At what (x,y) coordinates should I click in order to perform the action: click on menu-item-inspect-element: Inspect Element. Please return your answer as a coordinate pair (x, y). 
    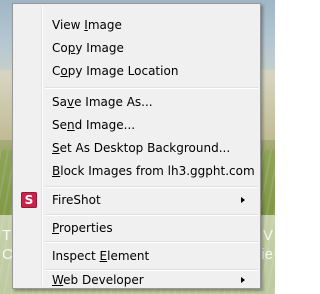
    Looking at the image, I should click on (136, 256).